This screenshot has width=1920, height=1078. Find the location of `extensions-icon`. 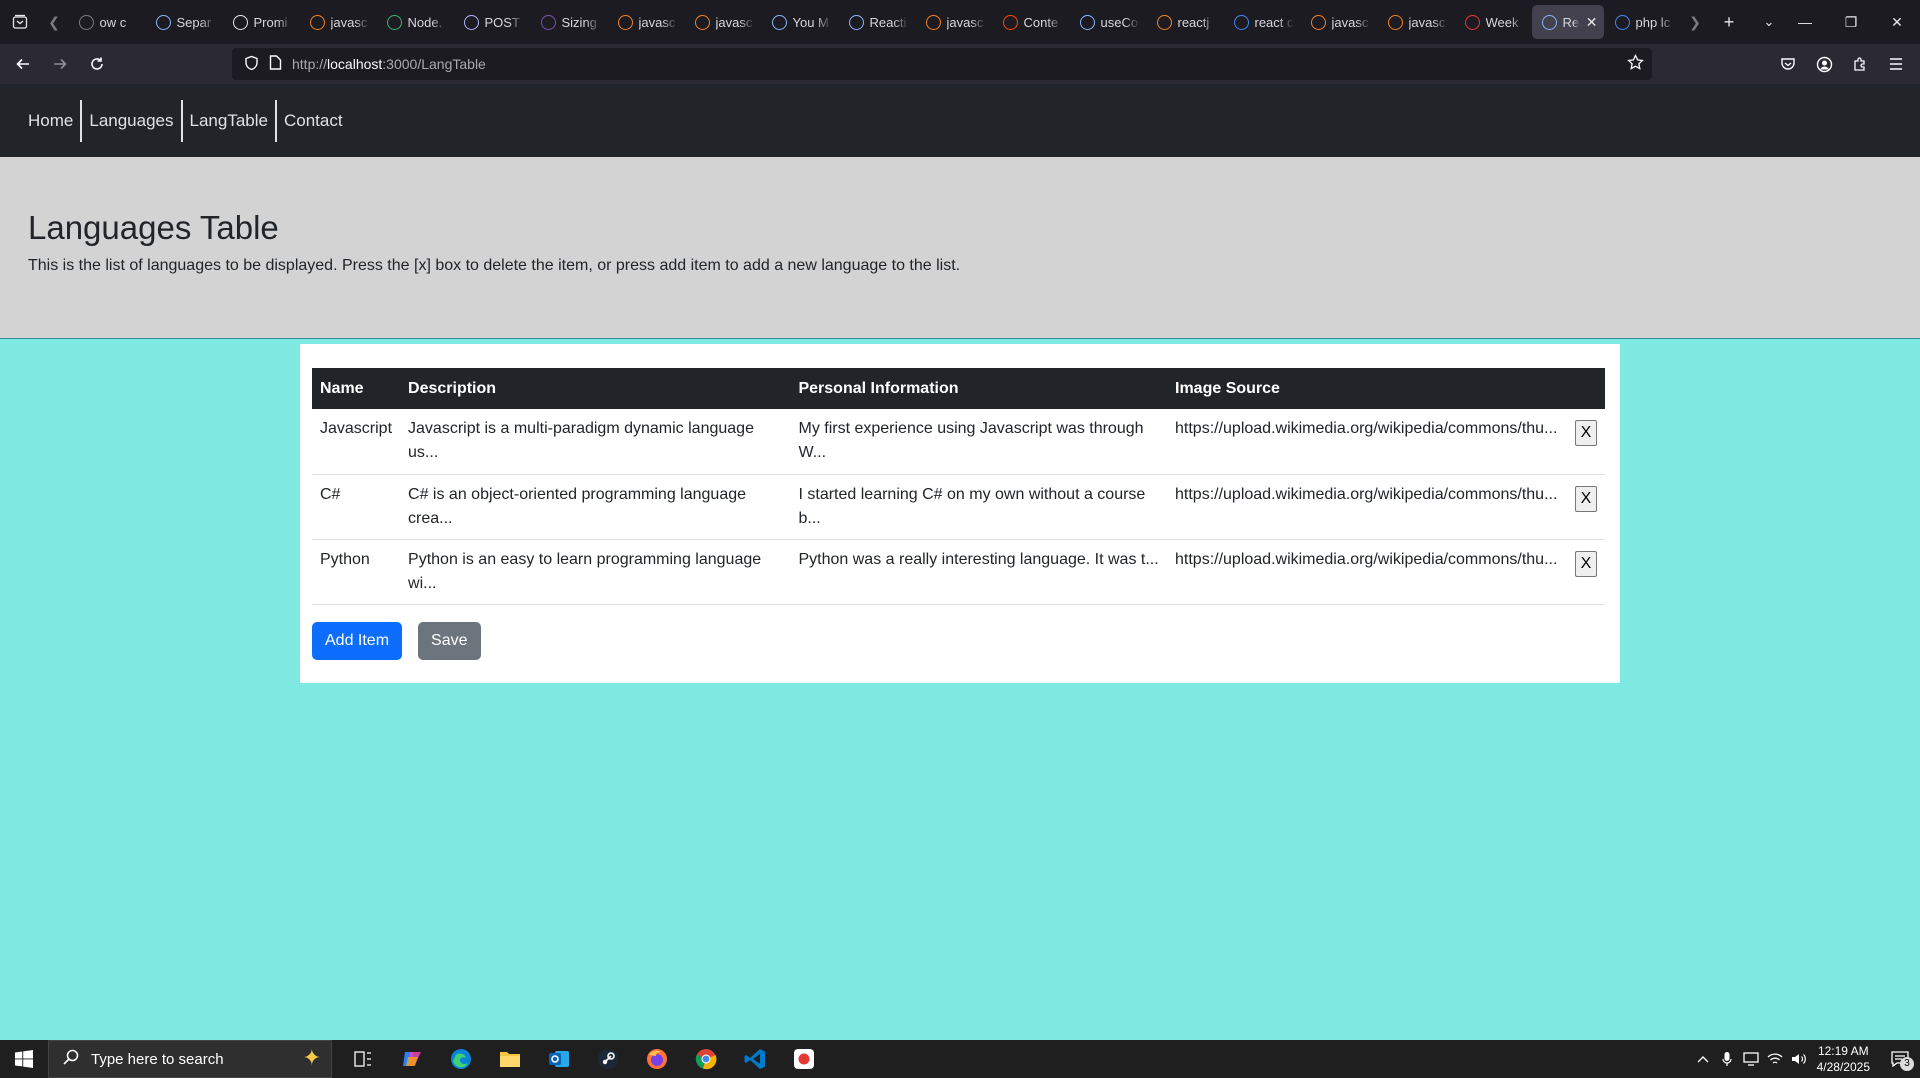

extensions-icon is located at coordinates (1860, 64).